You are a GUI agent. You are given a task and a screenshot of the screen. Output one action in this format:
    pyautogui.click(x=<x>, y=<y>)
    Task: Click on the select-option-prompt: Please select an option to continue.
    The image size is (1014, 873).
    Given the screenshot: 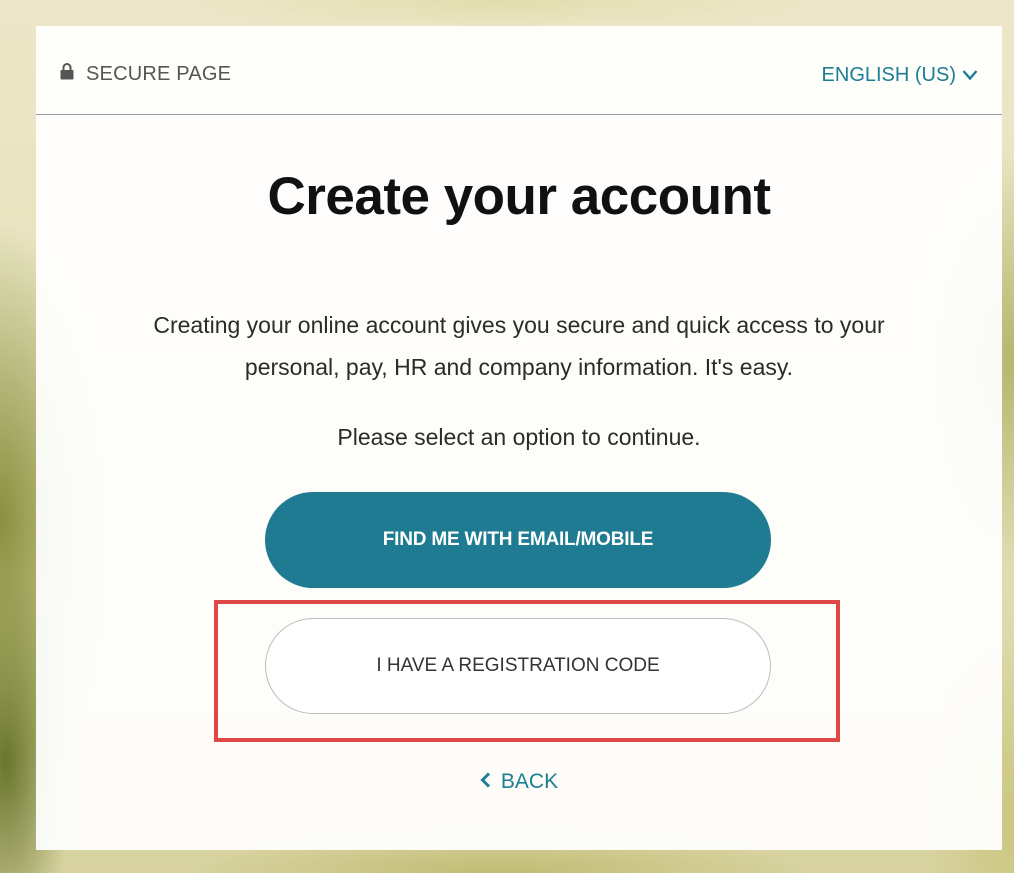 What is the action you would take?
    pyautogui.click(x=519, y=437)
    